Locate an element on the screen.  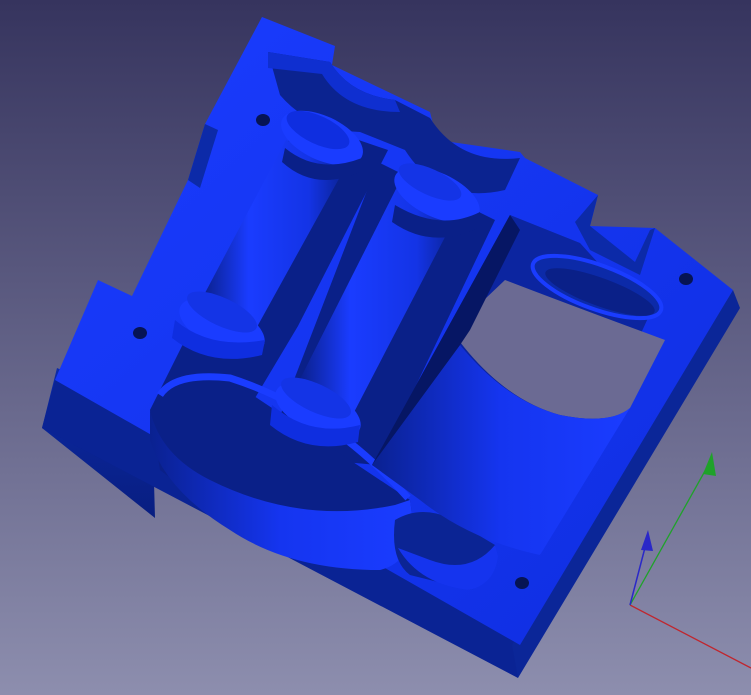
z-axis-arrow-icon is located at coordinates (647, 540).